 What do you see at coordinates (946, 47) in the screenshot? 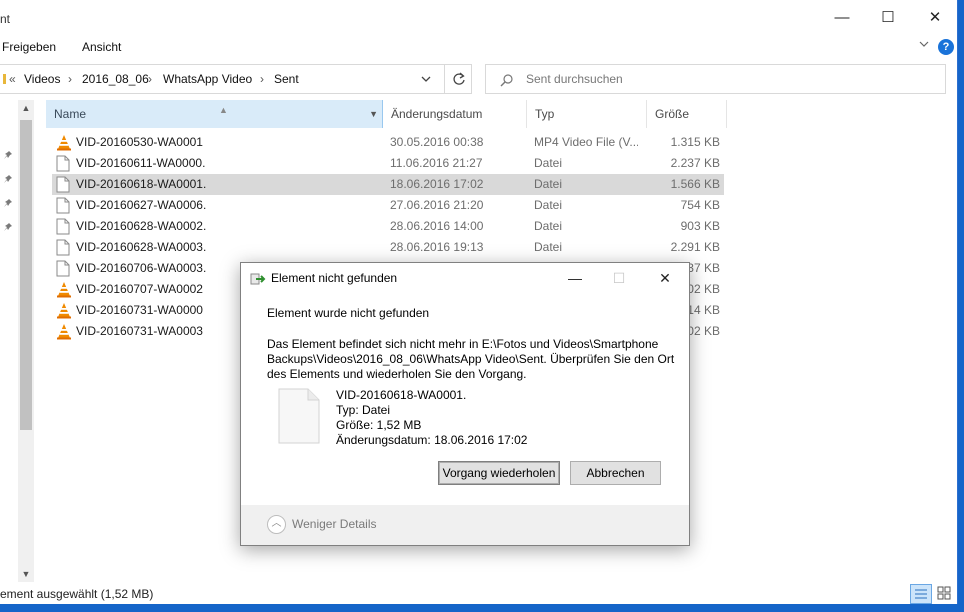
I see `help-button: ?` at bounding box center [946, 47].